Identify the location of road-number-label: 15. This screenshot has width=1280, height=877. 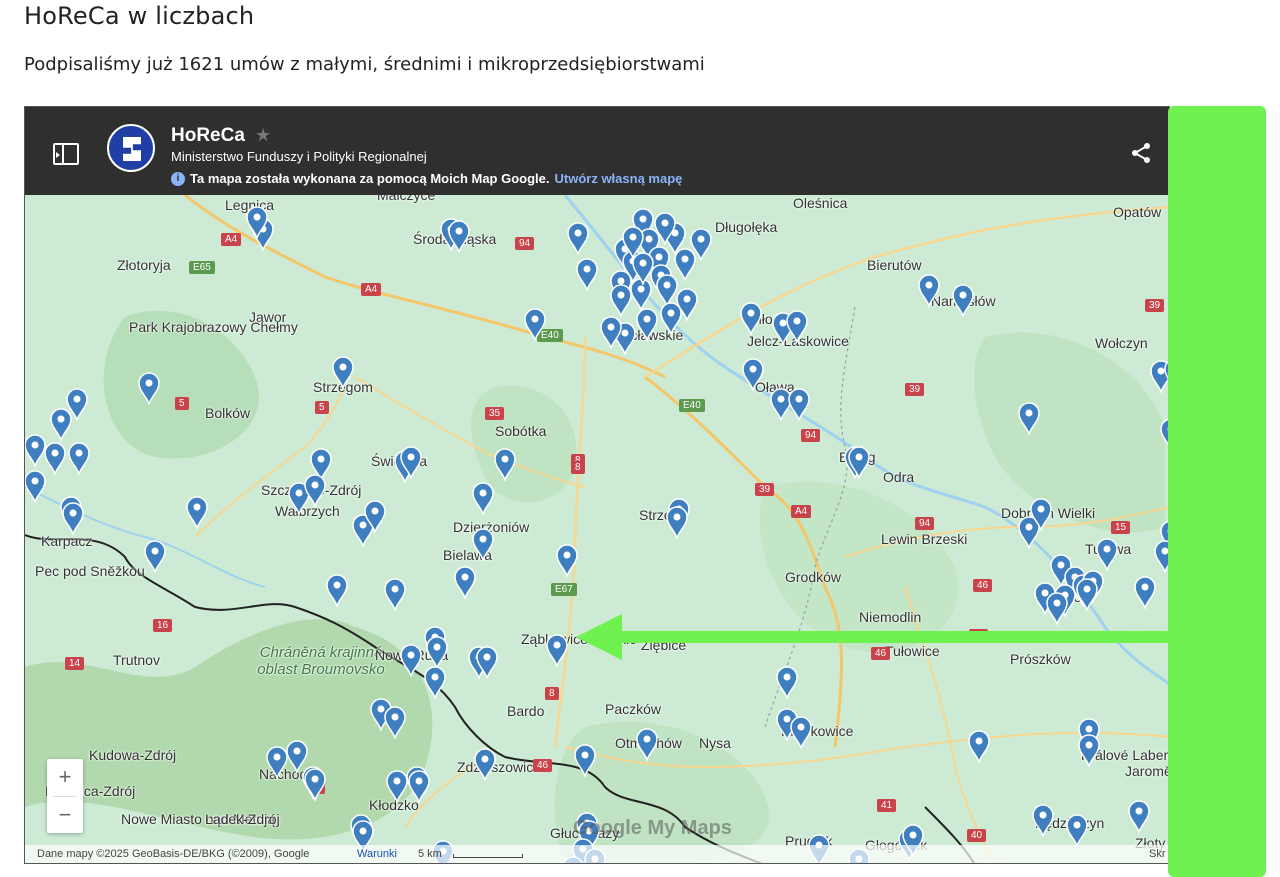
(1121, 527).